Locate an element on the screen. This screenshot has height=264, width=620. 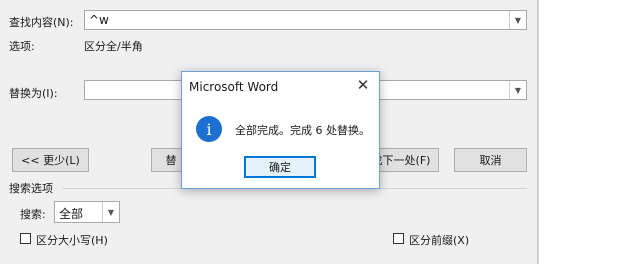
close-icon: ✕ is located at coordinates (363, 85).